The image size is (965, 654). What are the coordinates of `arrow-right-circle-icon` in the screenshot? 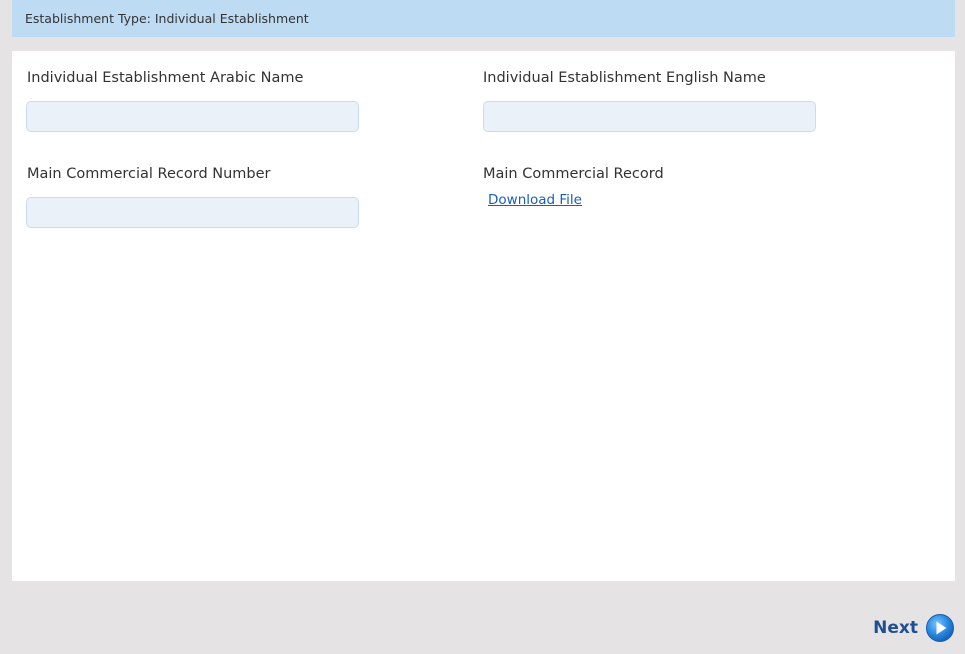 It's located at (940, 628).